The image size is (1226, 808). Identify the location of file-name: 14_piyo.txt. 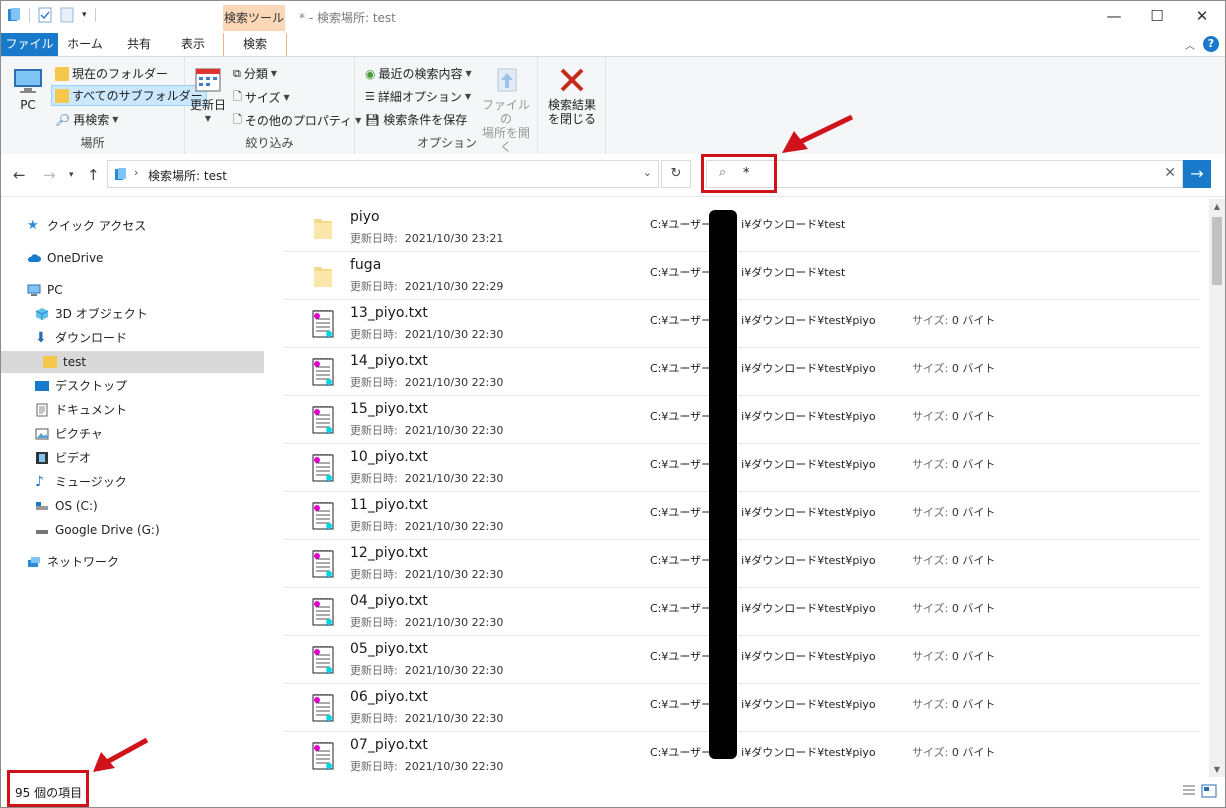
(389, 361).